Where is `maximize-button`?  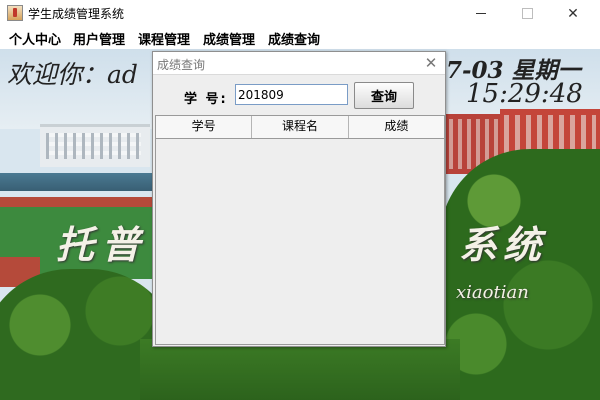
maximize-button is located at coordinates (527, 13).